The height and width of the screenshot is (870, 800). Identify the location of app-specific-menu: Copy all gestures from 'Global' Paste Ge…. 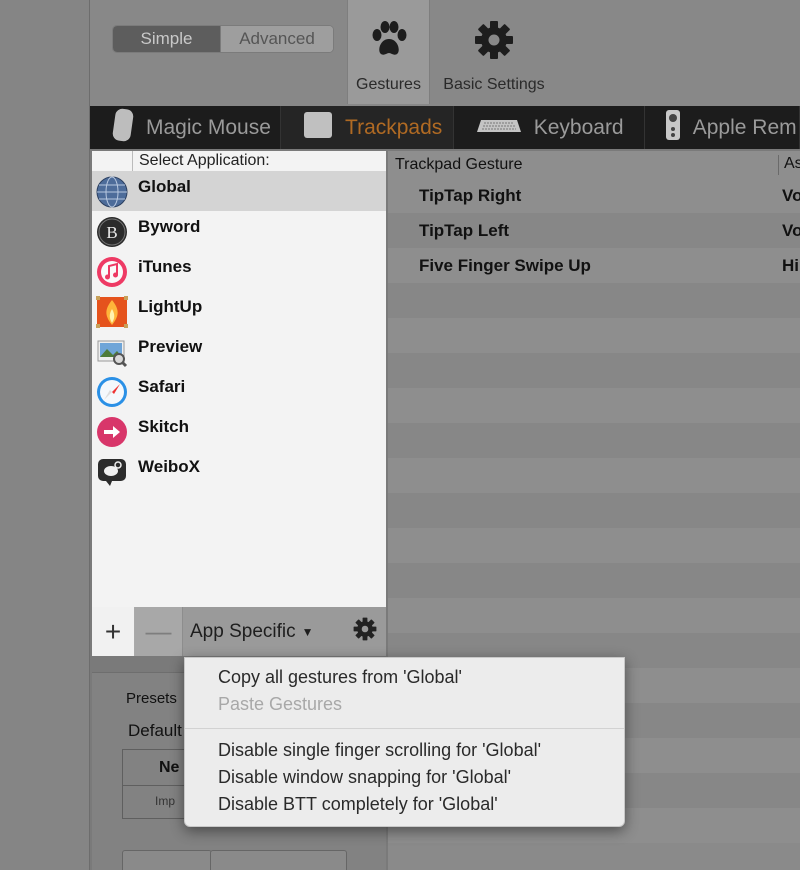
(404, 742).